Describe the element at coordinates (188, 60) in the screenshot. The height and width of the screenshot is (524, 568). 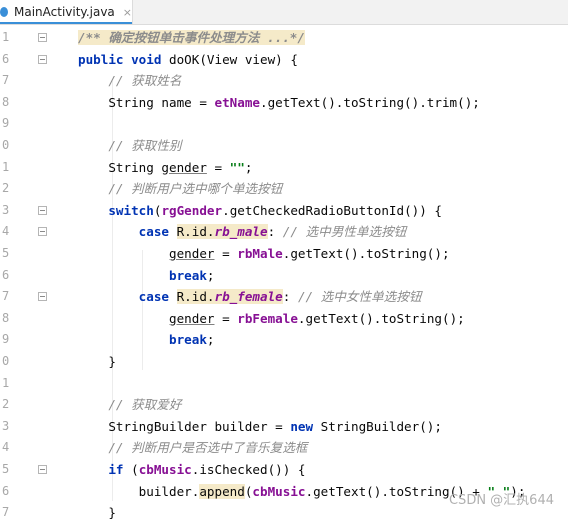
I see `code-text: public void doOK(View view) {` at that location.